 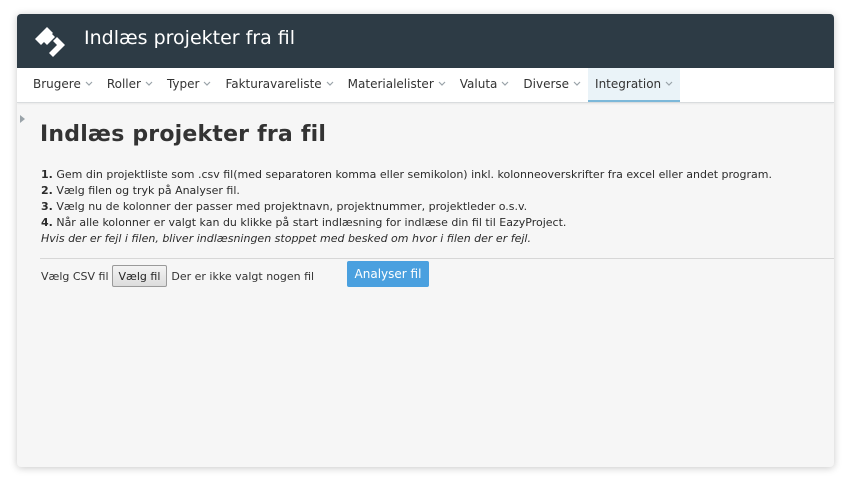 I want to click on nav-item-label: Integration, so click(x=628, y=84).